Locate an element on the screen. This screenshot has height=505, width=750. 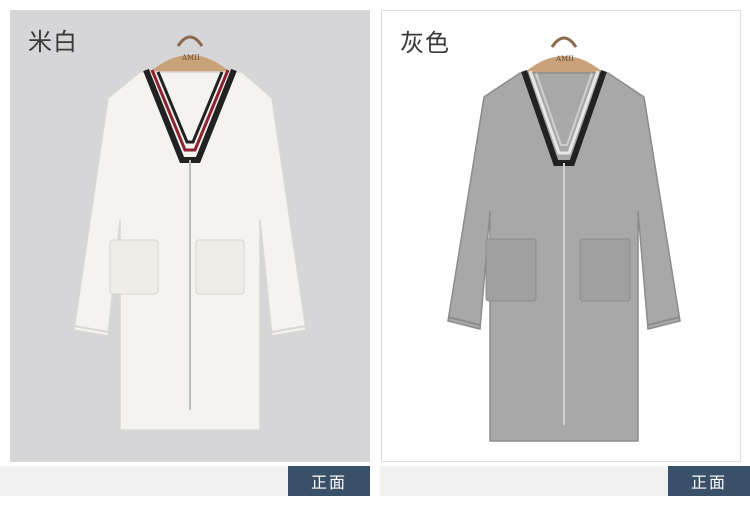
caption-bar-right: 正面 is located at coordinates (565, 481).